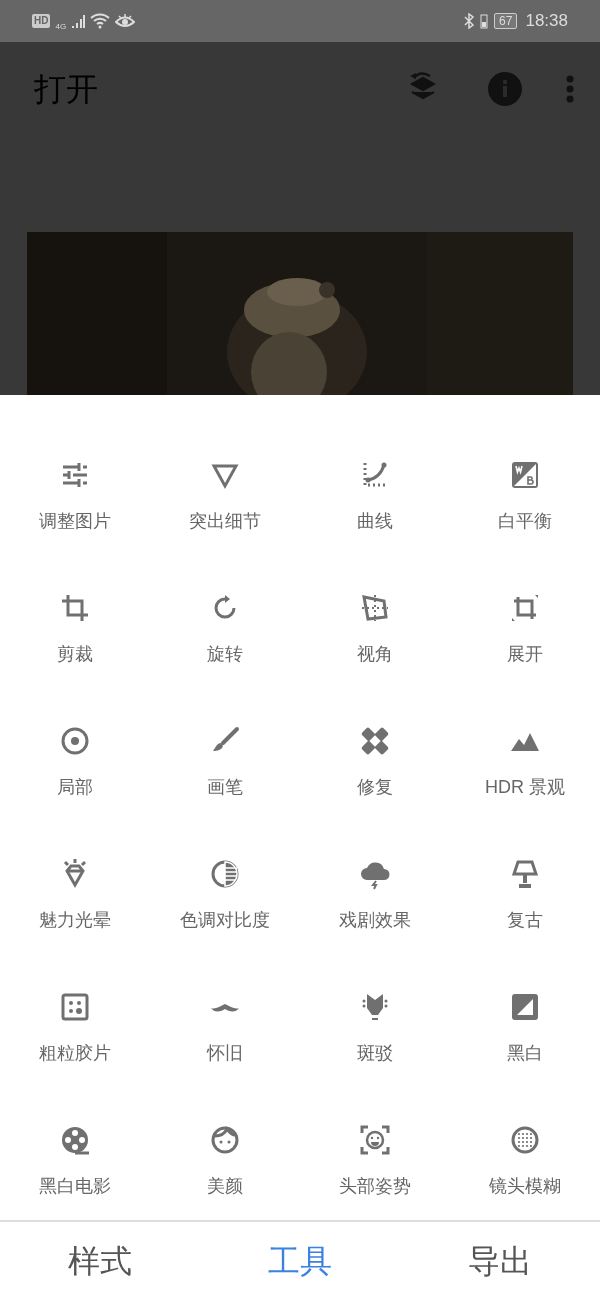 Image resolution: width=600 pixels, height=1300 pixels. I want to click on tool-label: 镜头模糊, so click(525, 1186).